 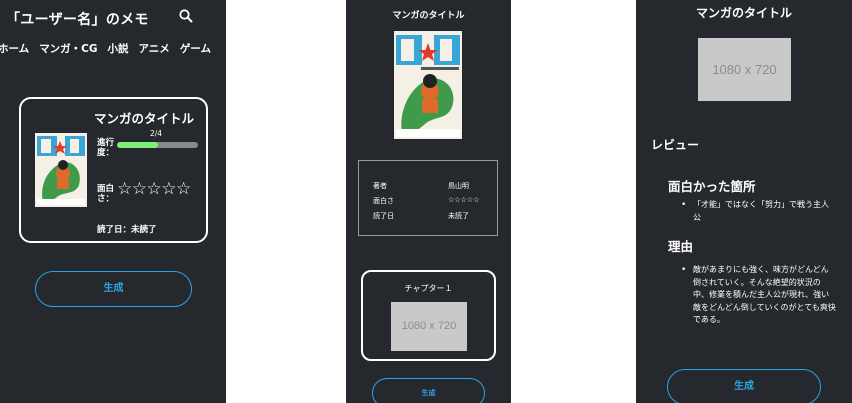 I want to click on read-date: 読了日：未読了, so click(x=127, y=230).